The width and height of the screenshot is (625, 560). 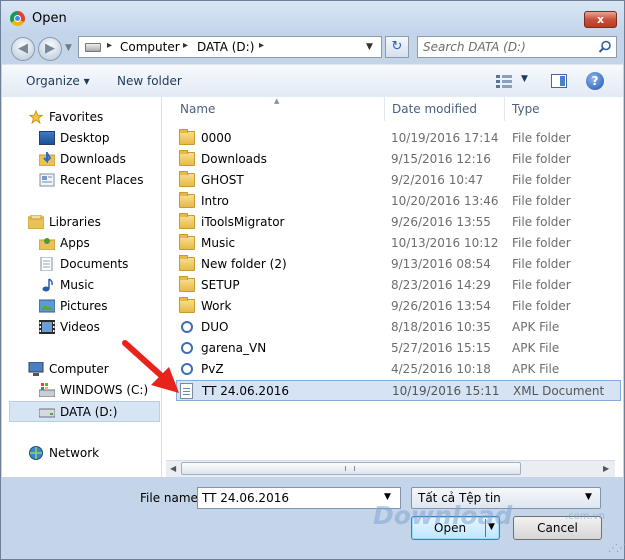 What do you see at coordinates (616, 548) in the screenshot?
I see `resize-grip-icon: ⋰⋰` at bounding box center [616, 548].